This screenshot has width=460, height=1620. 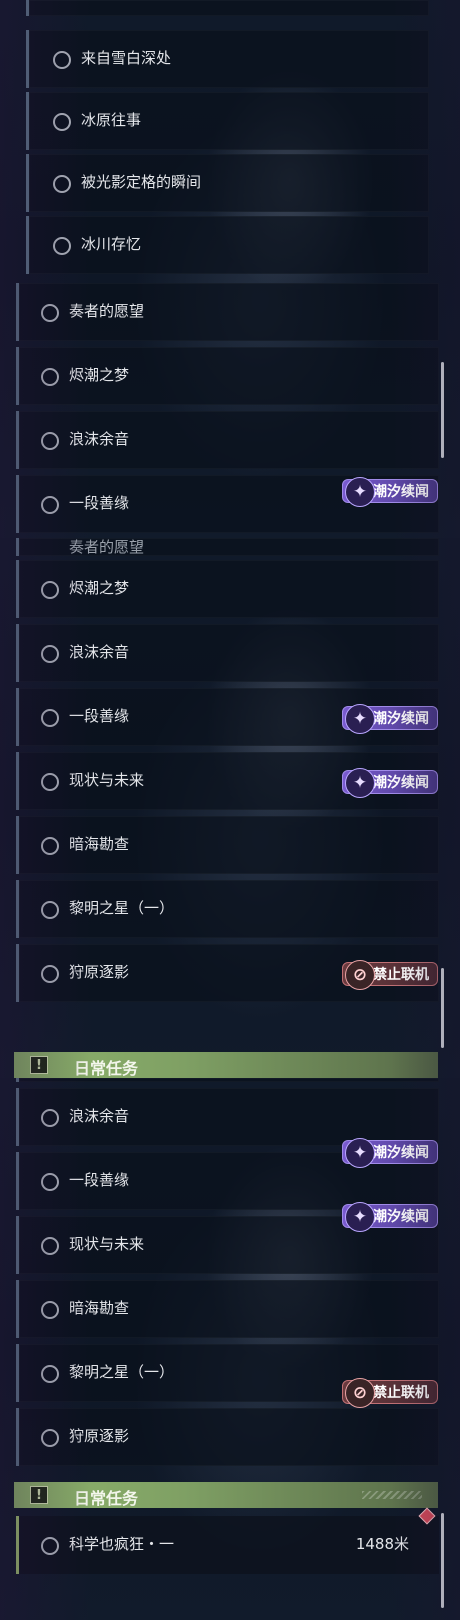 I want to click on quest-row: 奏者的愿望, so click(x=227, y=312).